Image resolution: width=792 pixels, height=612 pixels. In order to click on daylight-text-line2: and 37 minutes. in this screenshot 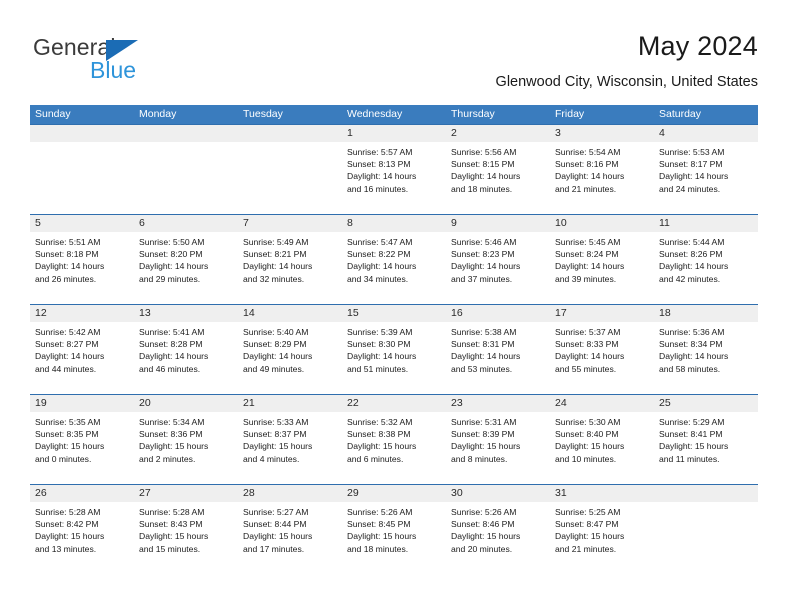, I will do `click(482, 278)`.